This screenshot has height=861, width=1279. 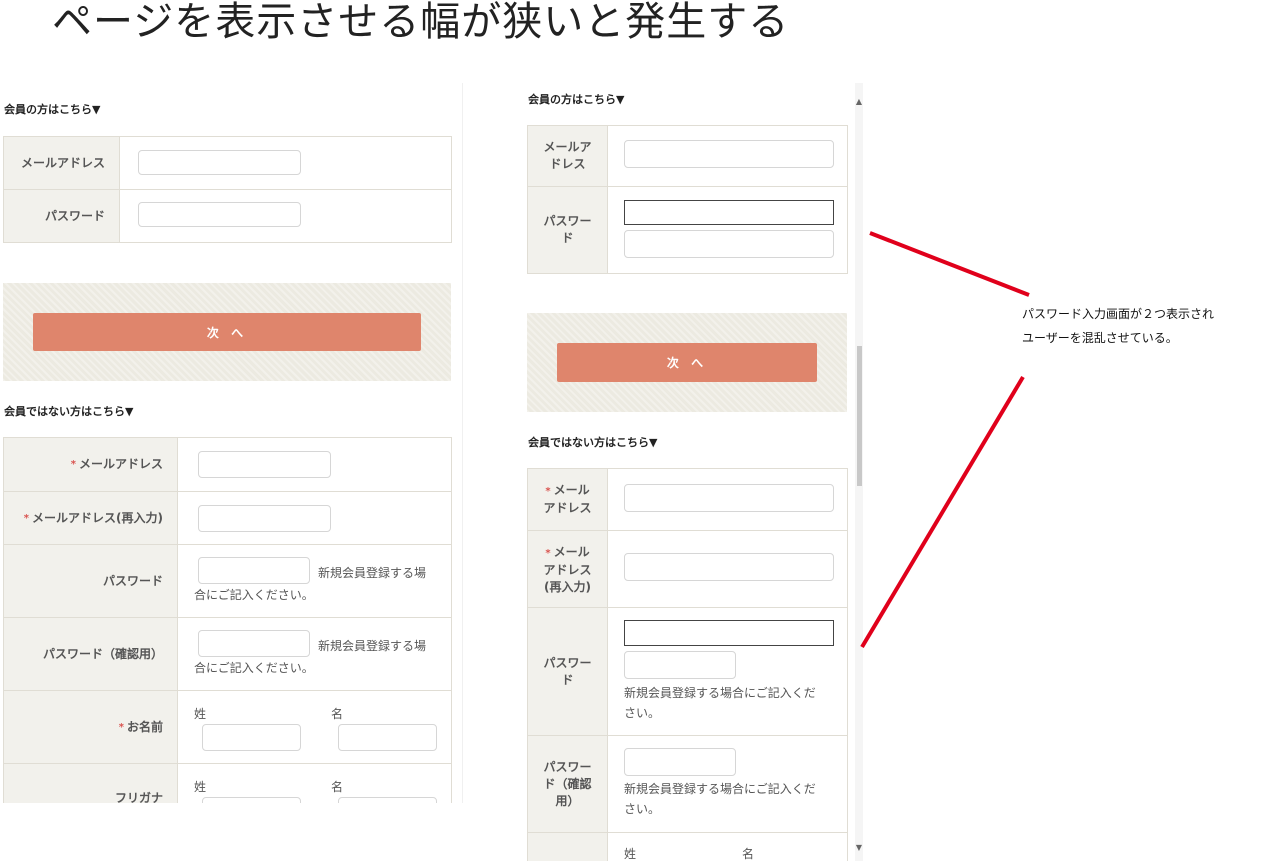 What do you see at coordinates (949, 264) in the screenshot?
I see `annotation-line-upper` at bounding box center [949, 264].